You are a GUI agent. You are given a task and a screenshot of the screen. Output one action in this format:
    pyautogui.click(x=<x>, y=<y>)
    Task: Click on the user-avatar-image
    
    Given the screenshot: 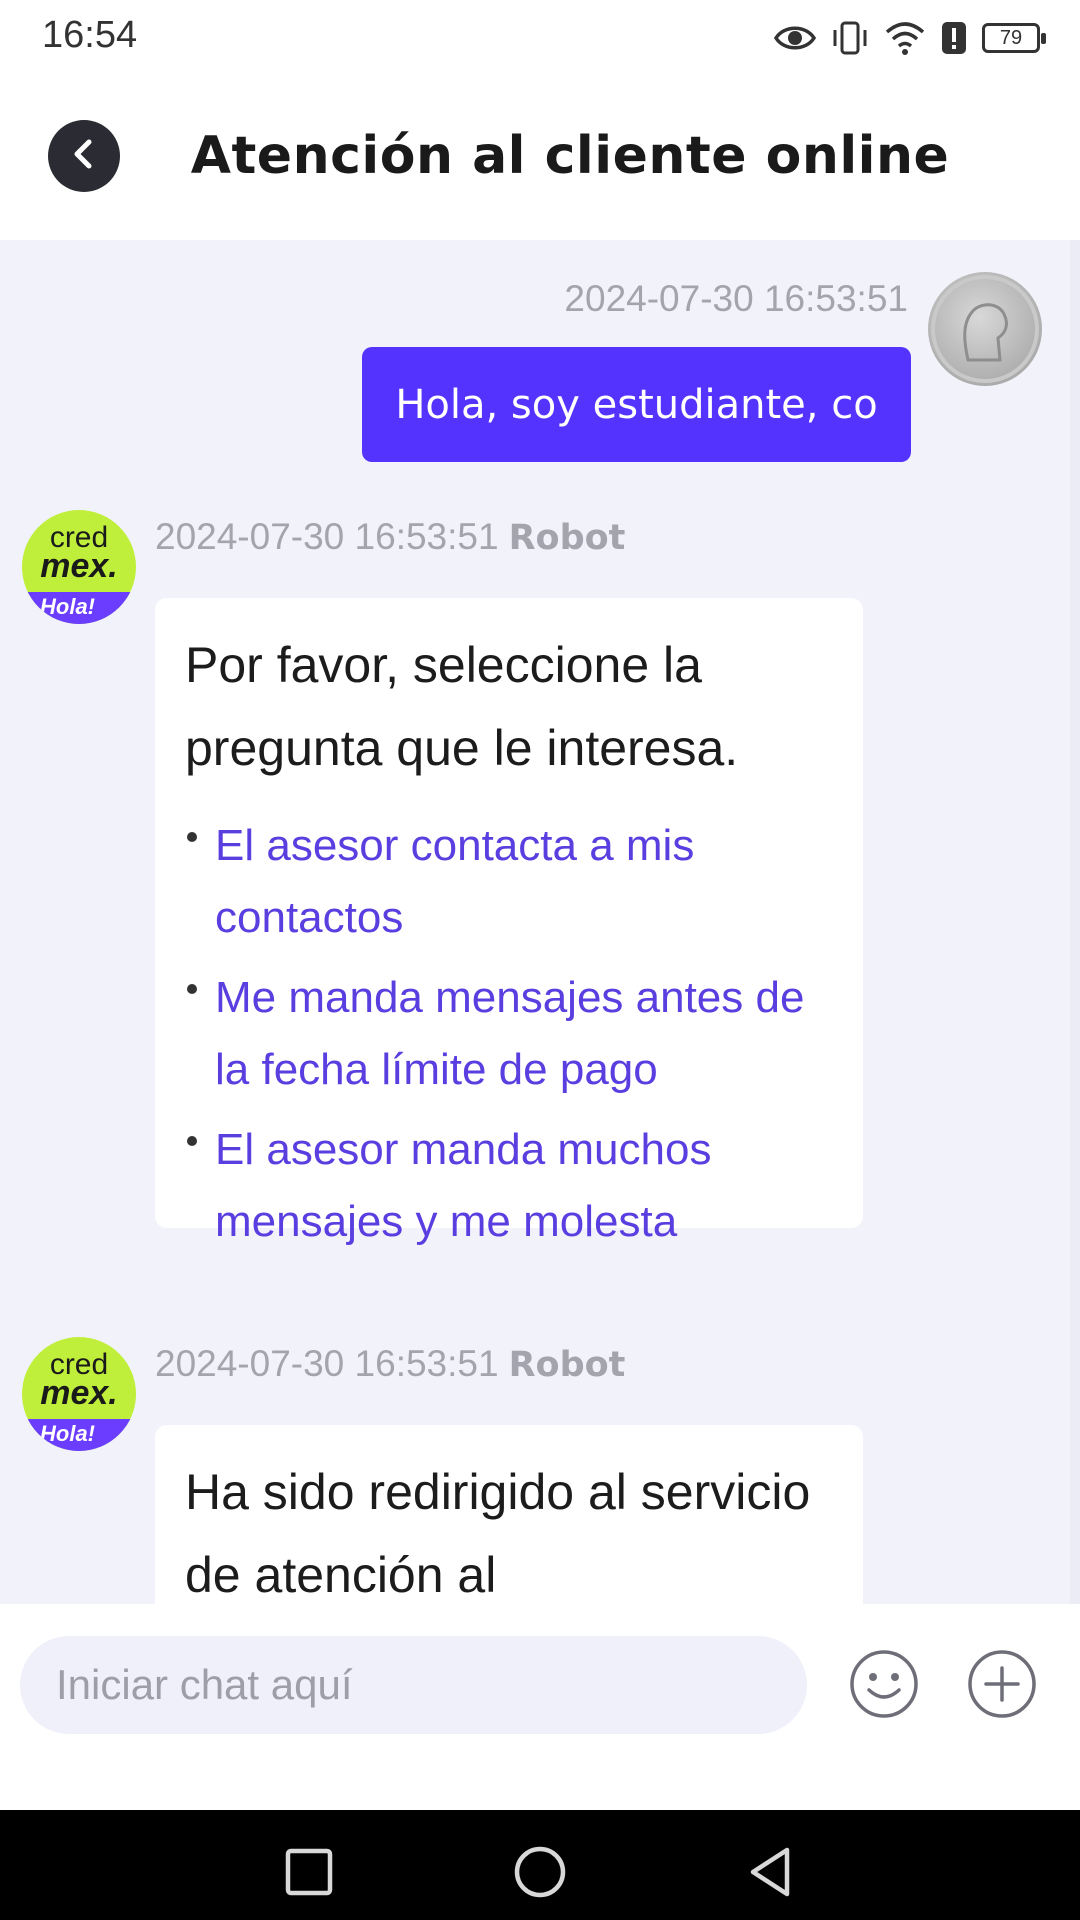 What is the action you would take?
    pyautogui.click(x=985, y=329)
    